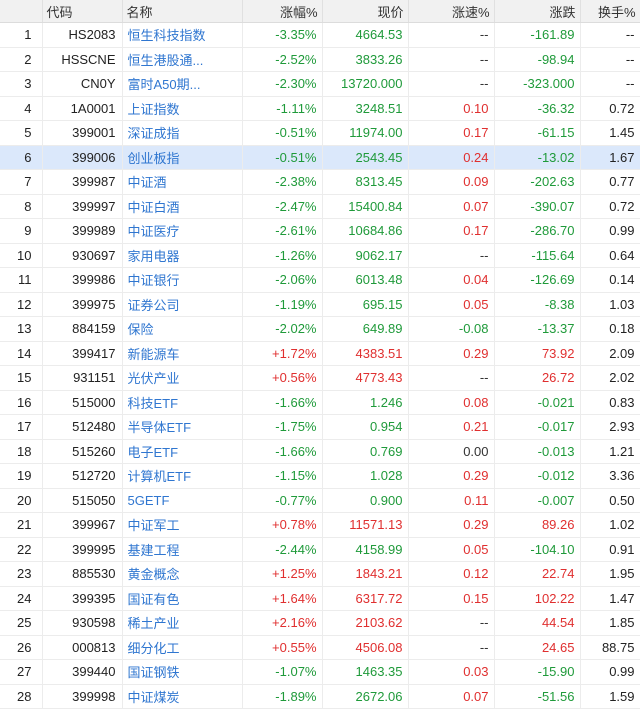 This screenshot has height=709, width=640. I want to click on price: 2543.45, so click(365, 157).